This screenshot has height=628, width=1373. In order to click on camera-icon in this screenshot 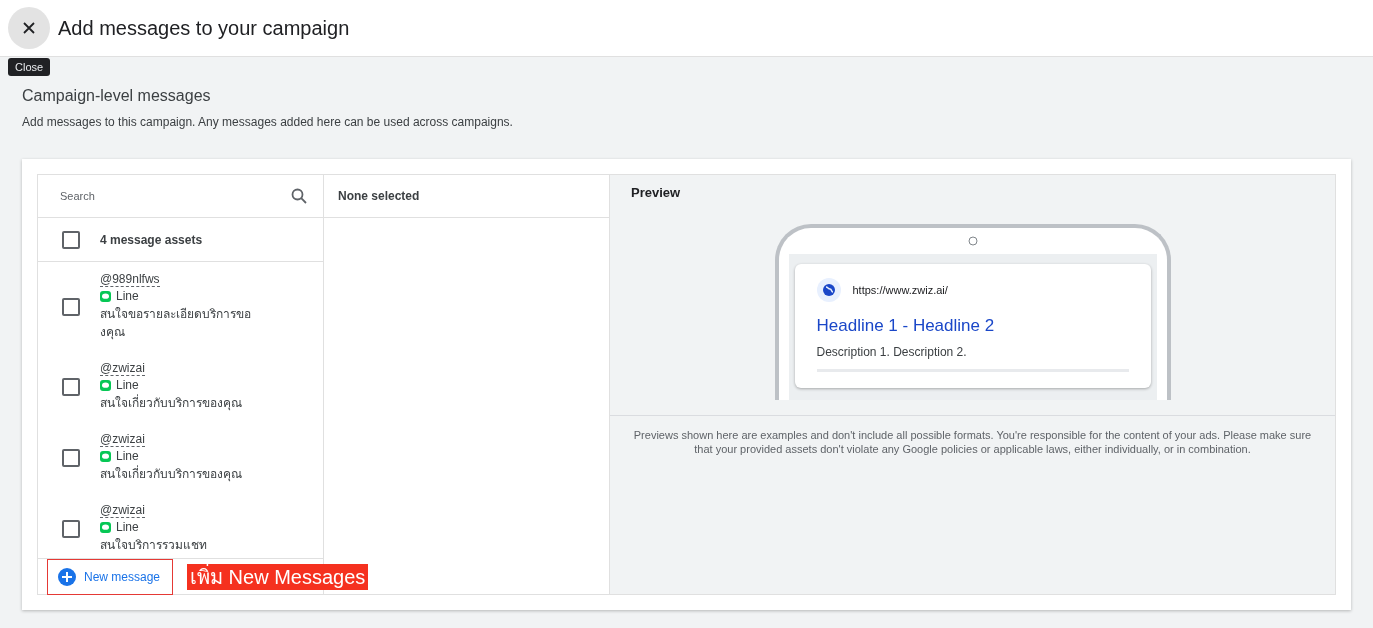, I will do `click(972, 241)`.